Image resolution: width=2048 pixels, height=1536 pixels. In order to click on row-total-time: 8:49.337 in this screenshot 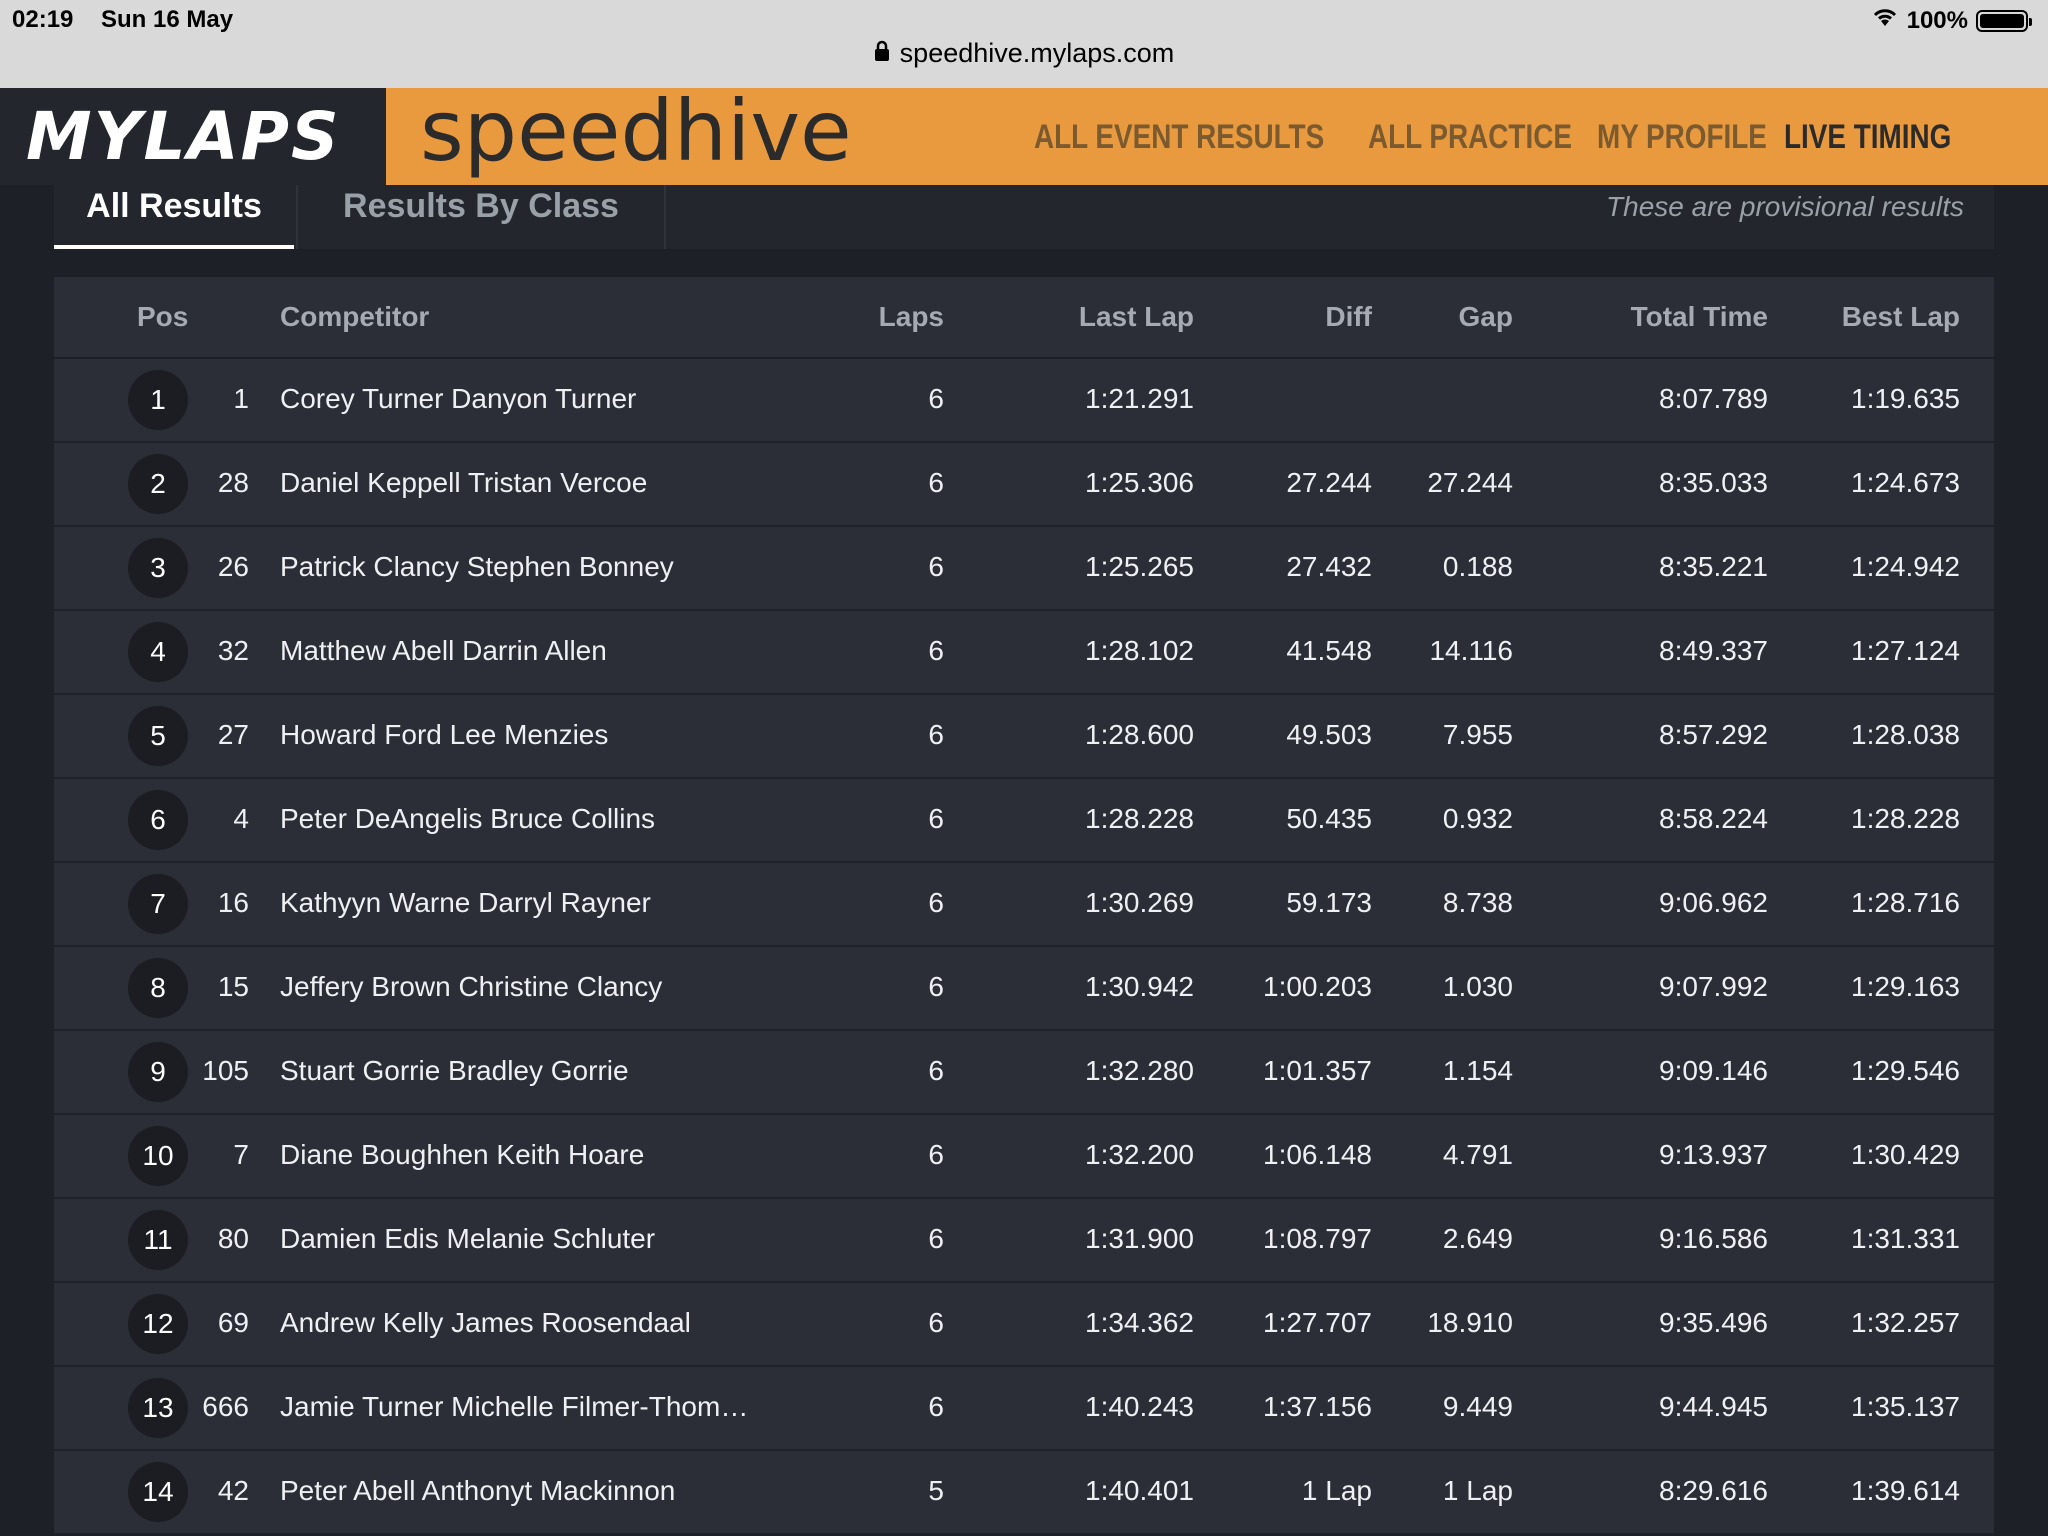, I will do `click(1713, 650)`.